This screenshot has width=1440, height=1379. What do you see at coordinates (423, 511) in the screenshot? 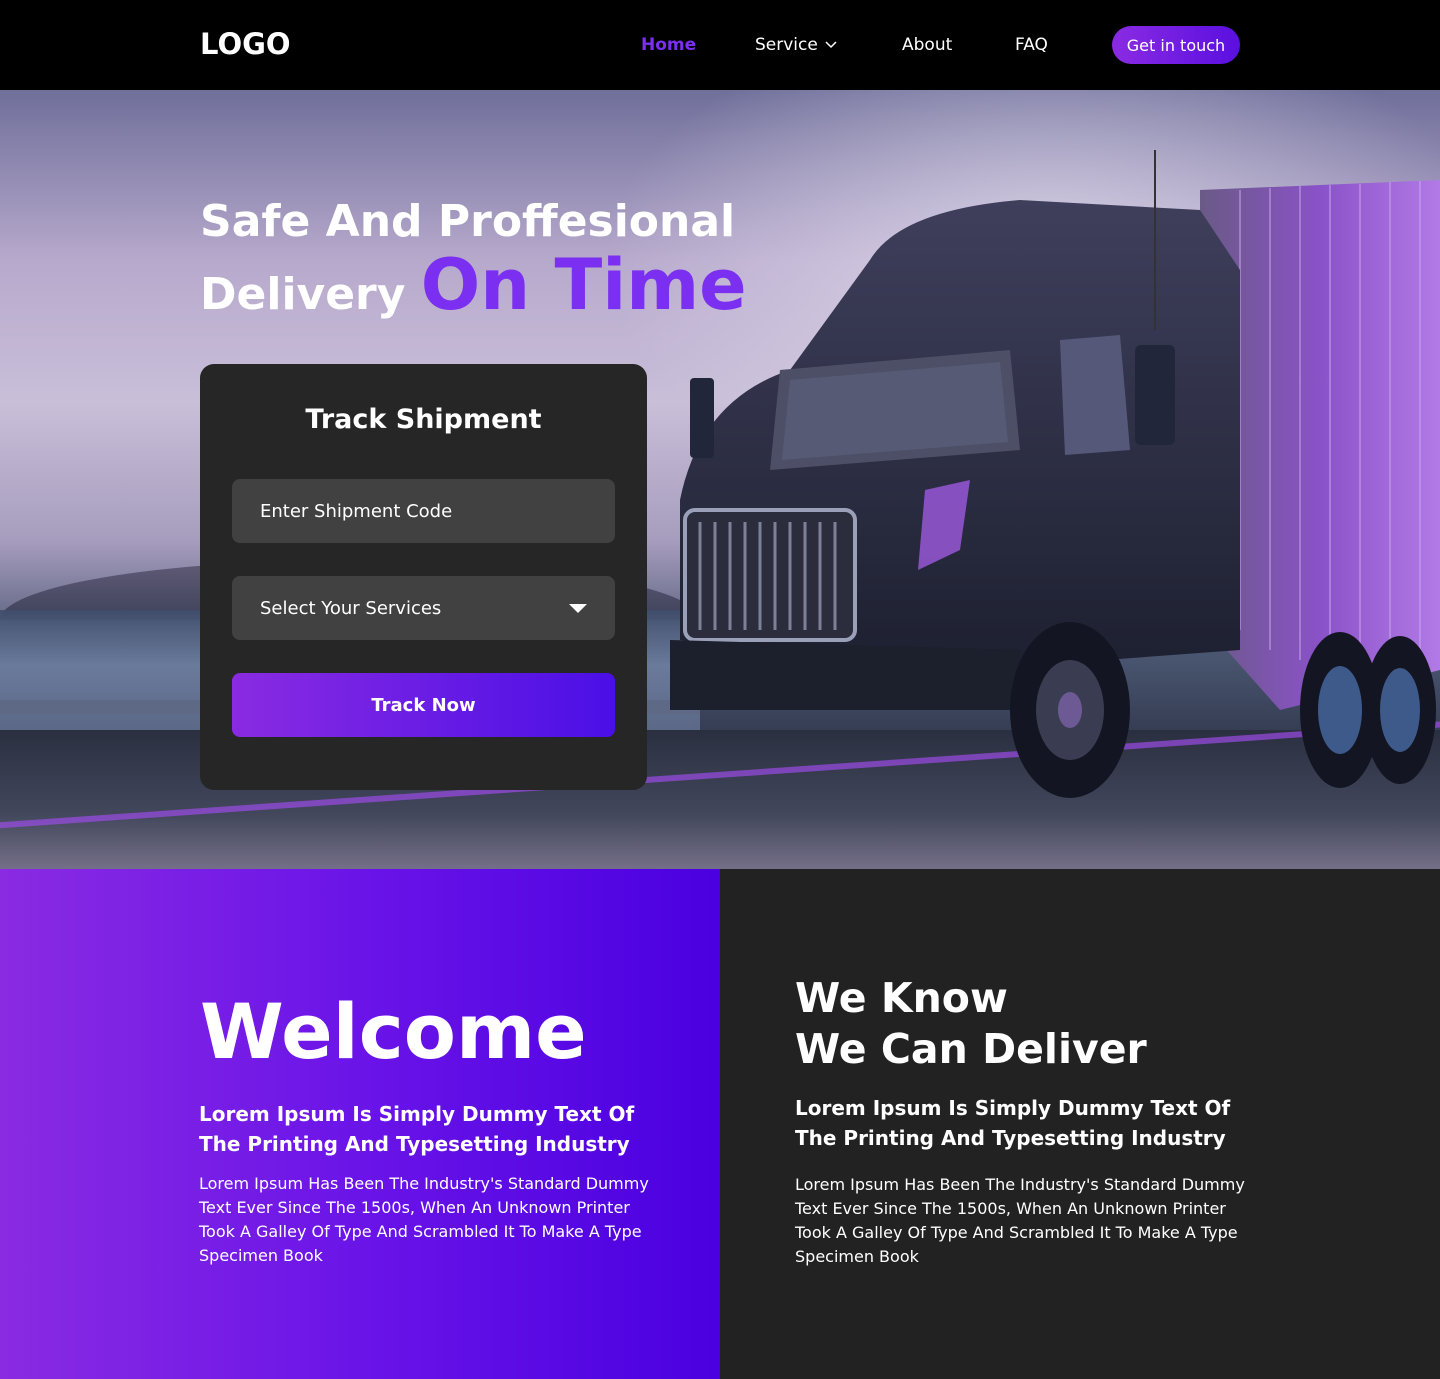
I see `shipment-code-input` at bounding box center [423, 511].